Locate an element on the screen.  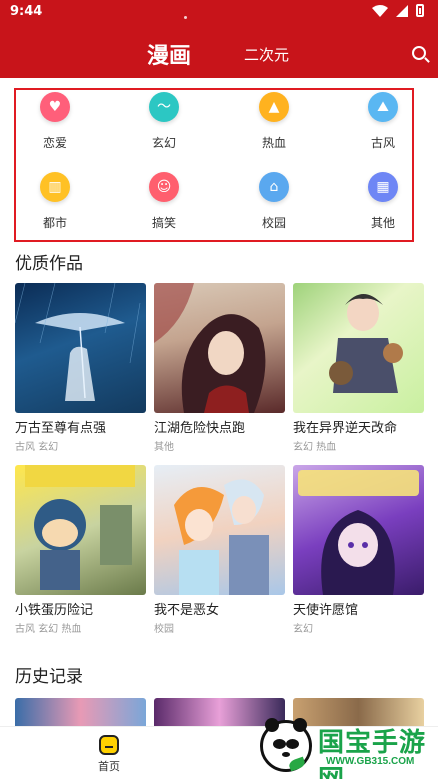
category-label: 搞笑 is located at coordinates (163, 223).